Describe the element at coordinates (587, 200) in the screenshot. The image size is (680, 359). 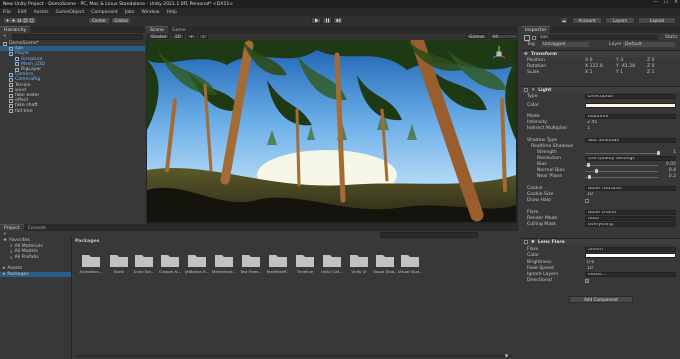
I see `draw-halo-checkbox` at that location.